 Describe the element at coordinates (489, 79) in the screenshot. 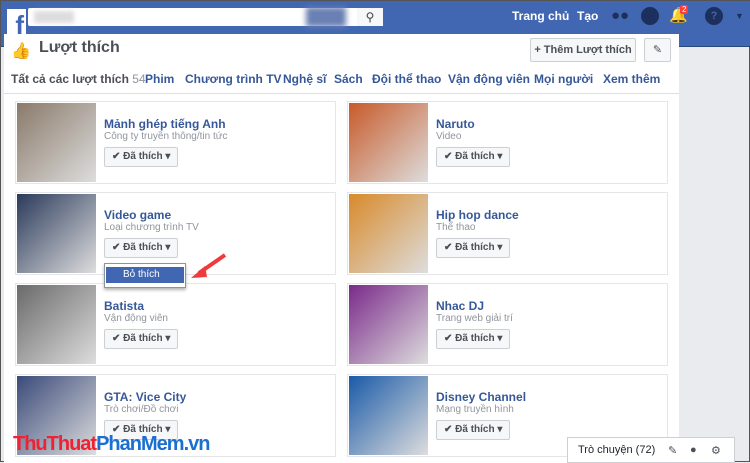

I see `tab-athletes: Vận động viên` at that location.